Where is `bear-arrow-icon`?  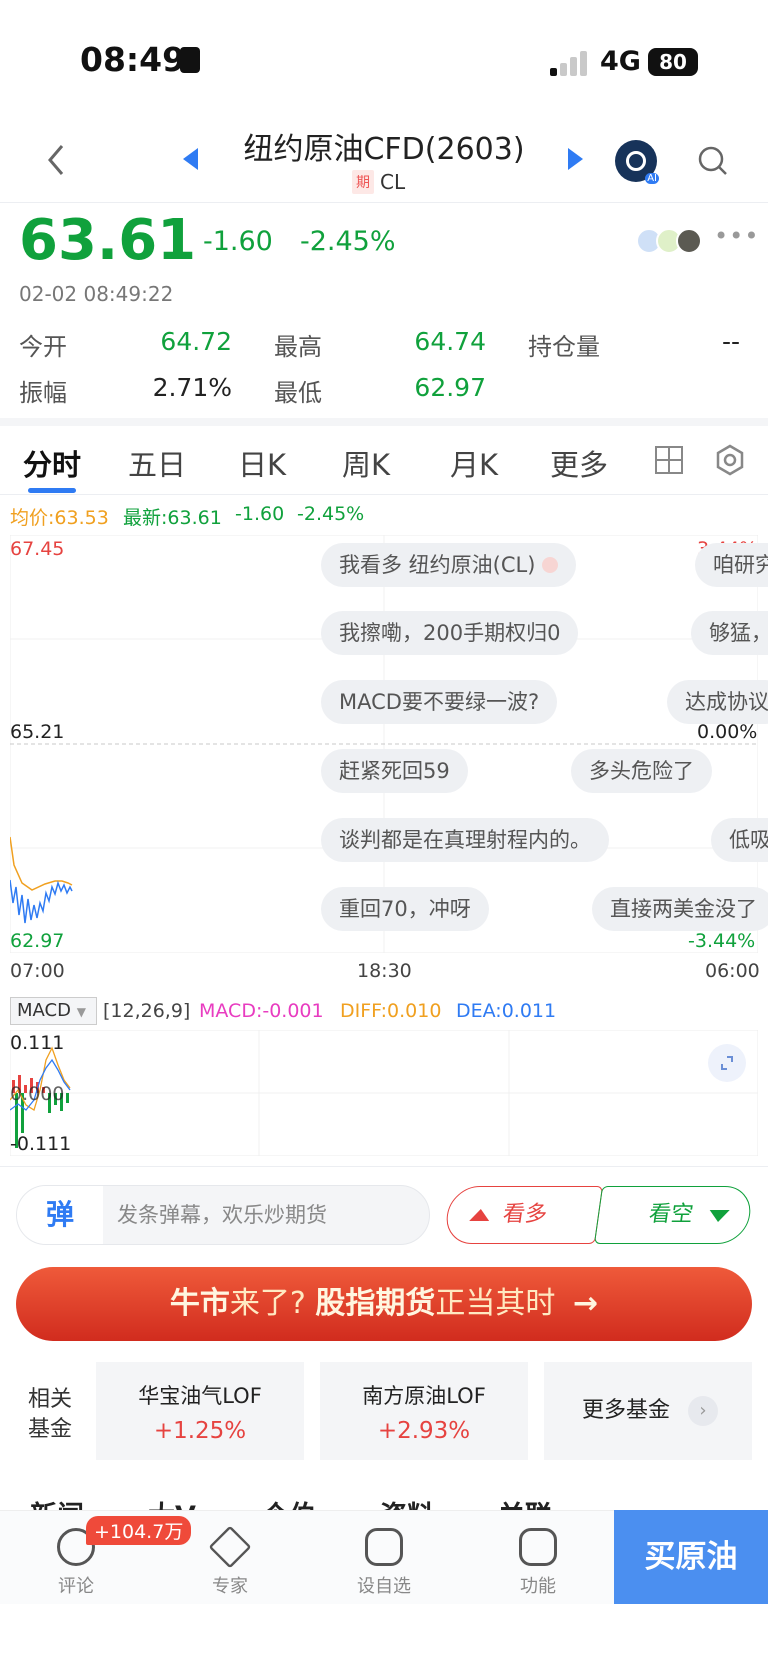
bear-arrow-icon is located at coordinates (719, 1216).